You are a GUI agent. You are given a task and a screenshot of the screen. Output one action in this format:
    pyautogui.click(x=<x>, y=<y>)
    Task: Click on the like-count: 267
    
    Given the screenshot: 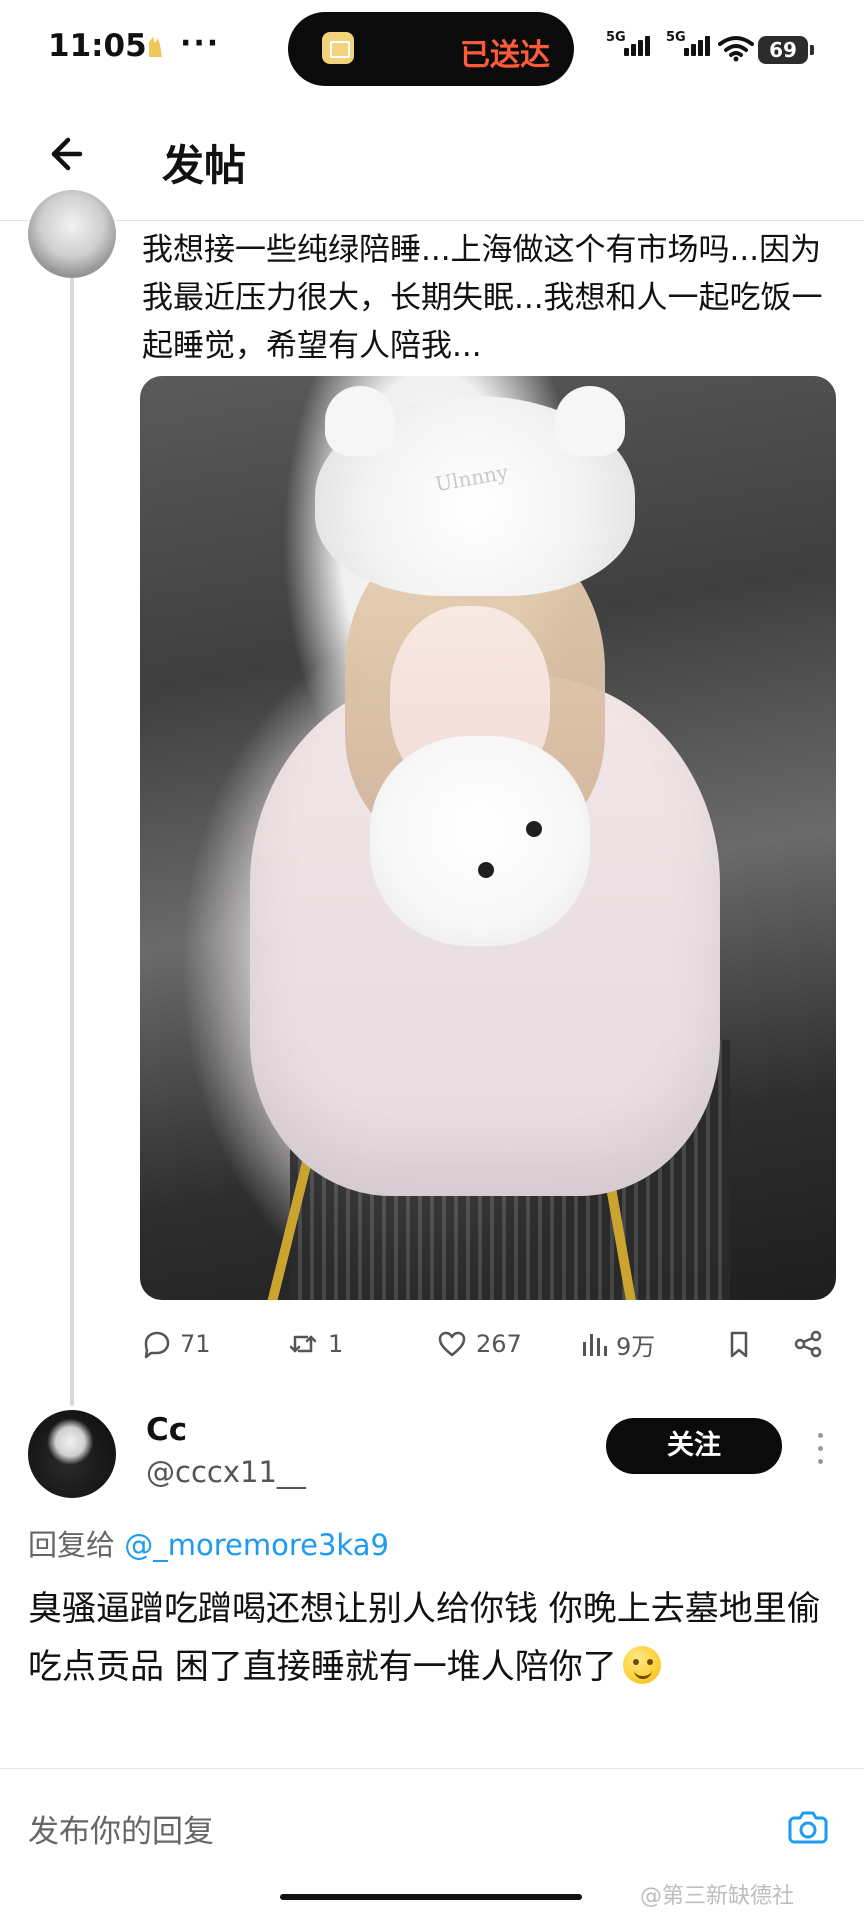 What is the action you would take?
    pyautogui.click(x=499, y=1344)
    